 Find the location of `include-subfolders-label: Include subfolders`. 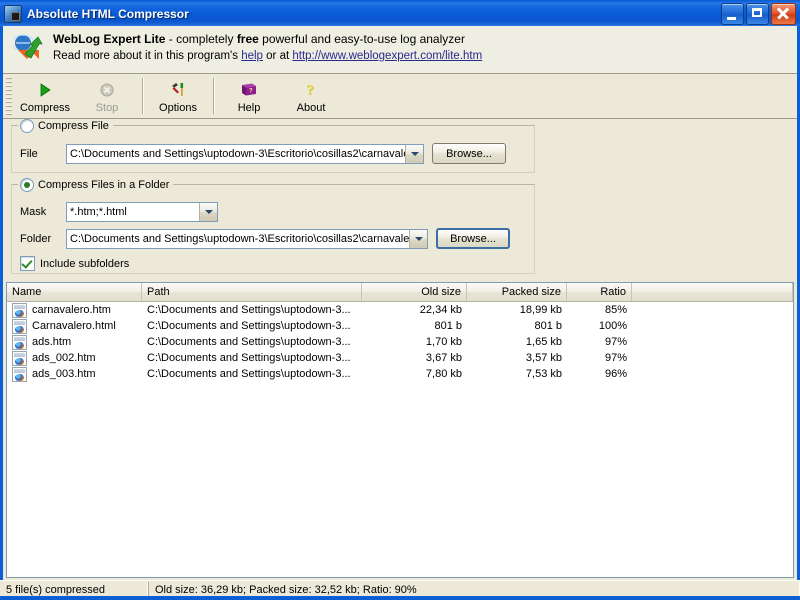

include-subfolders-label: Include subfolders is located at coordinates (85, 263).